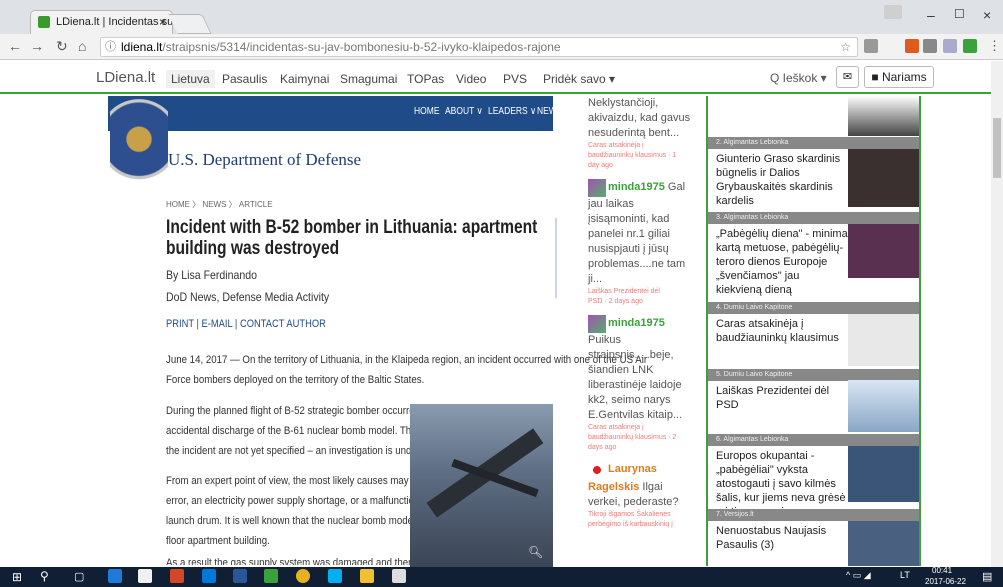 This screenshot has width=1003, height=587. Describe the element at coordinates (893, 12) in the screenshot. I see `profile-icon` at that location.